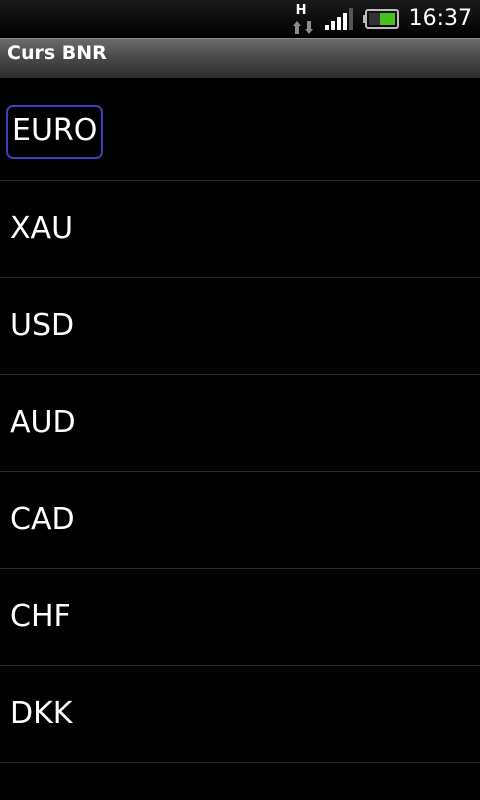 Image resolution: width=480 pixels, height=800 pixels. What do you see at coordinates (440, 18) in the screenshot?
I see `status-clock: 16:37` at bounding box center [440, 18].